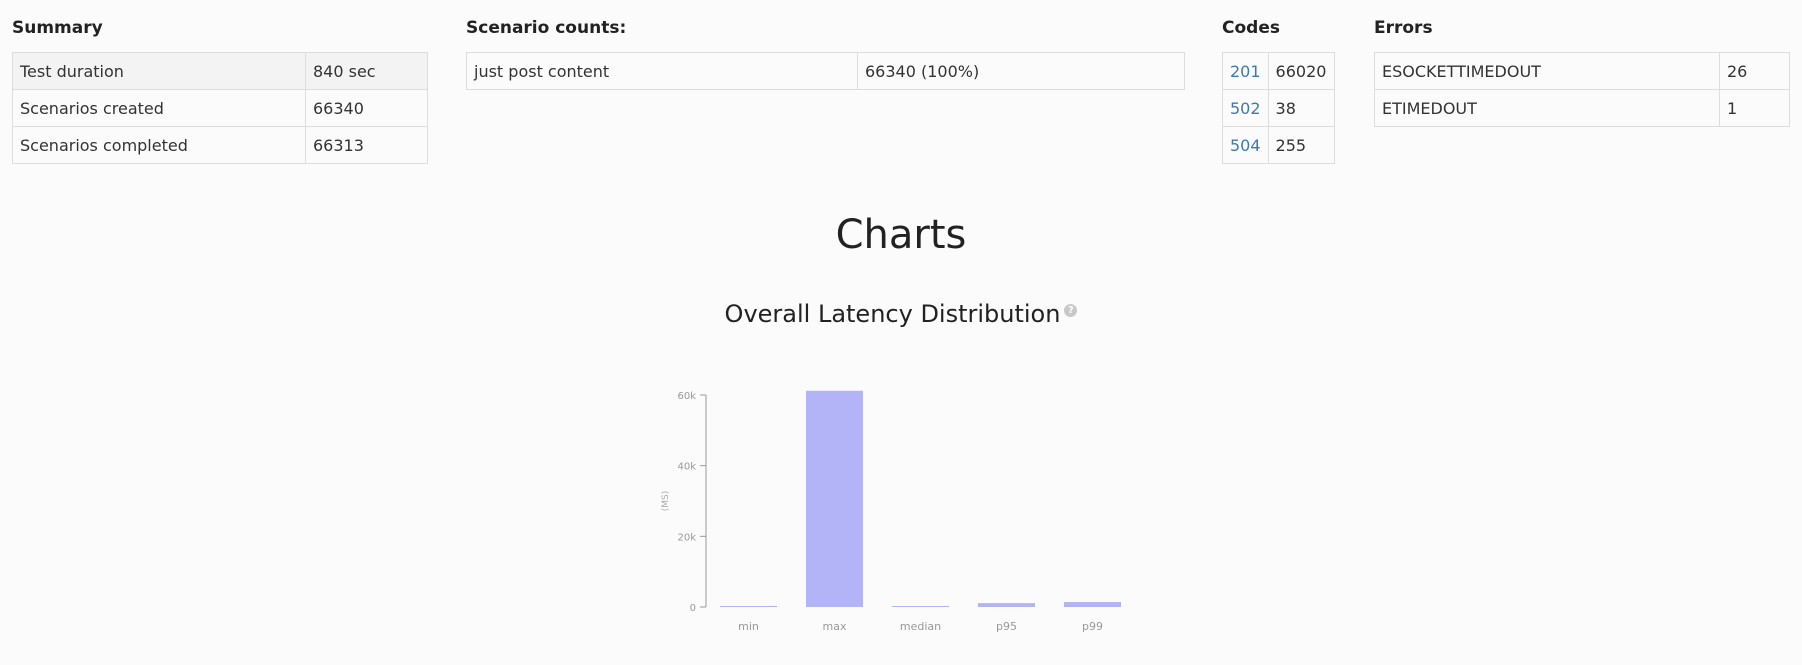  What do you see at coordinates (835, 626) in the screenshot?
I see `x-tick-label: max` at bounding box center [835, 626].